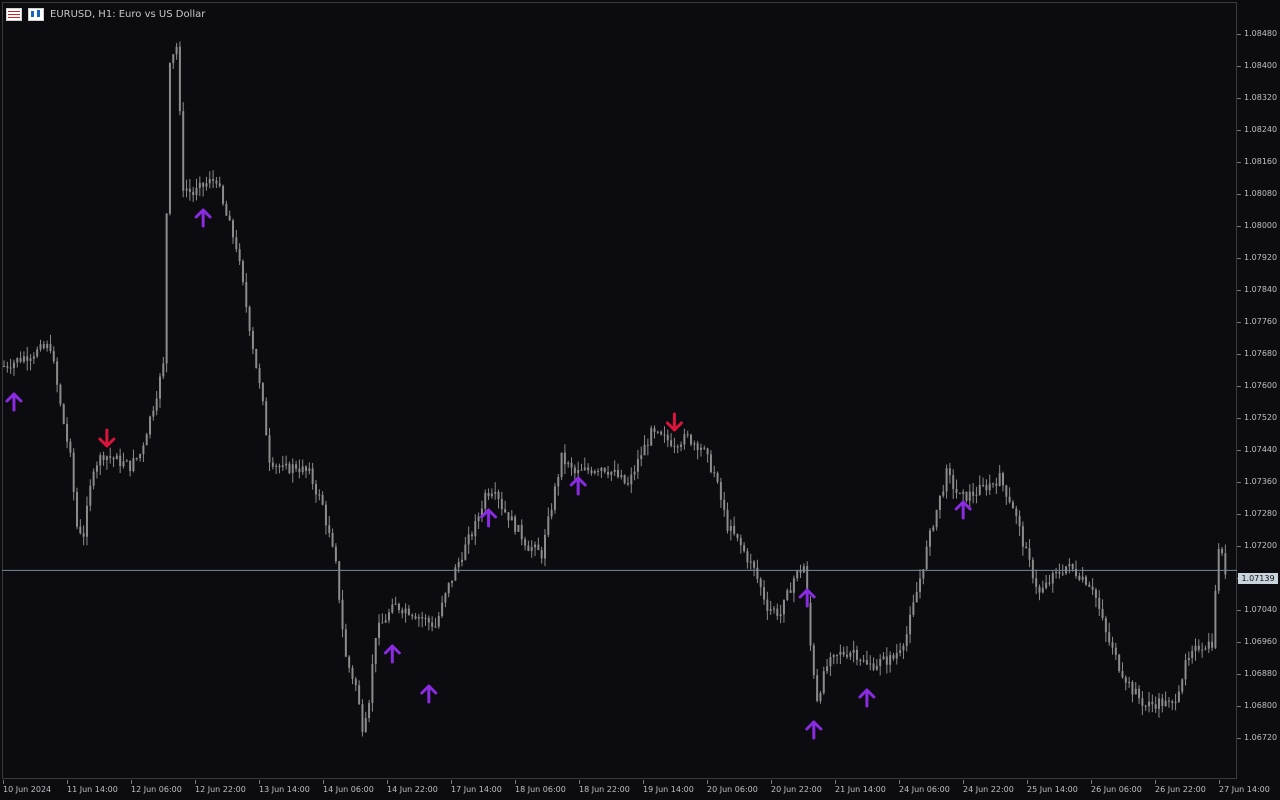  Describe the element at coordinates (14, 14) in the screenshot. I see `grid-icon` at that location.